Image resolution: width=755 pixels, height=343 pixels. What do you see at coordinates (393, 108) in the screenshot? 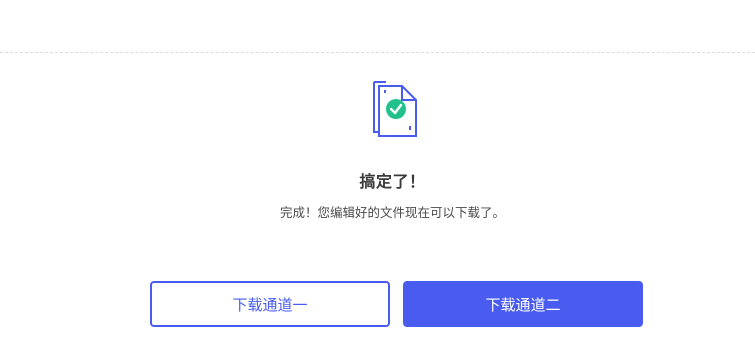
I see `document-check-icon` at bounding box center [393, 108].